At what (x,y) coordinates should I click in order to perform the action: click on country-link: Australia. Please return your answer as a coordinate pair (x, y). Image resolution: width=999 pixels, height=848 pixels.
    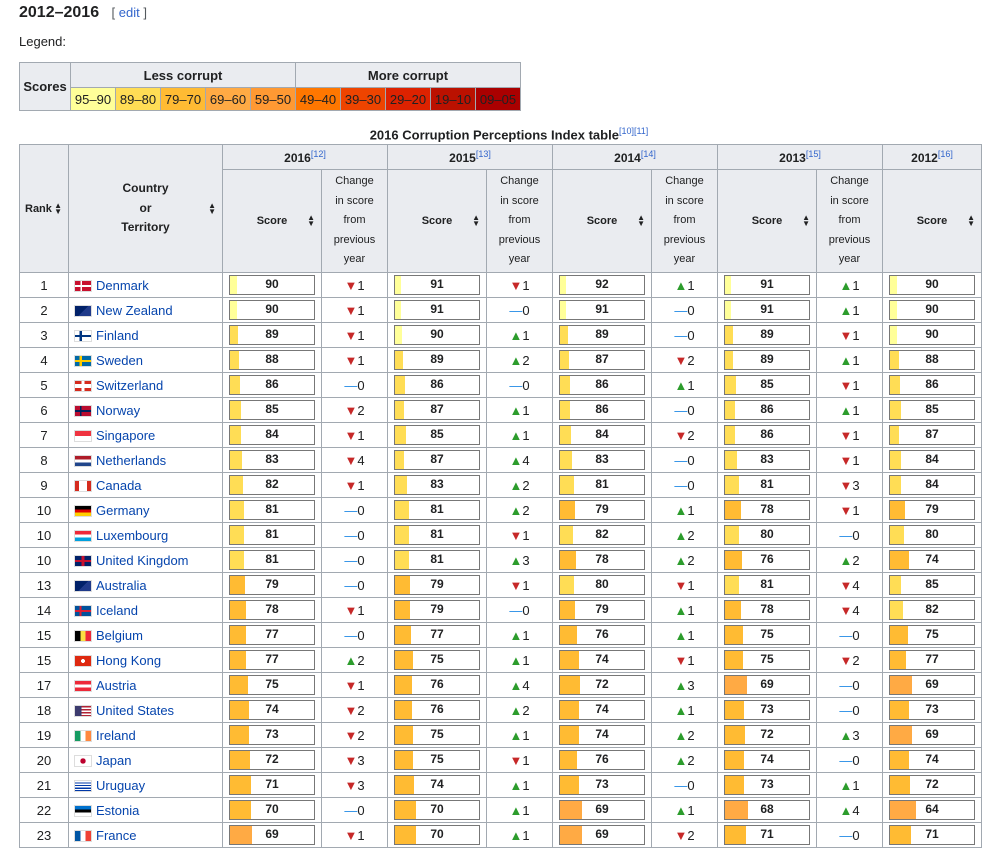
    Looking at the image, I should click on (121, 585).